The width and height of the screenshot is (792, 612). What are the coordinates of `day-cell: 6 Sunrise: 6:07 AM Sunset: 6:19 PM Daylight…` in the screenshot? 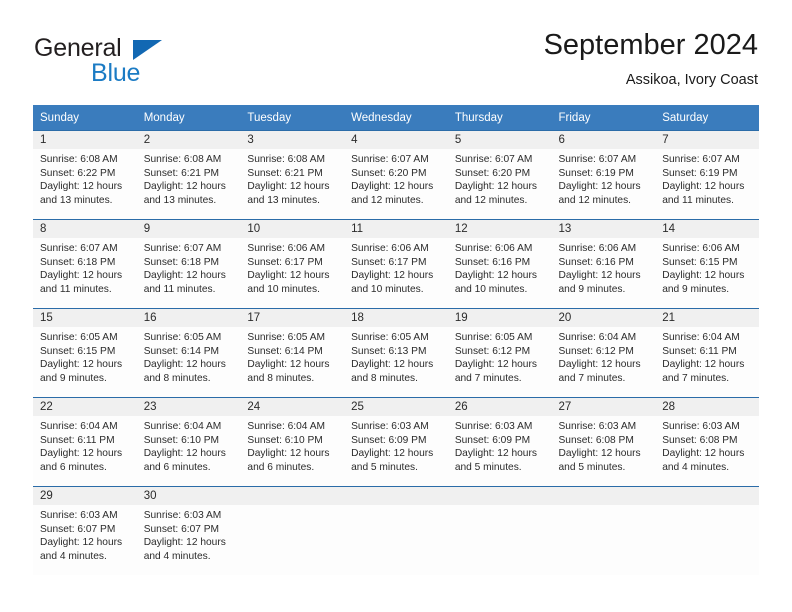 It's located at (603, 175).